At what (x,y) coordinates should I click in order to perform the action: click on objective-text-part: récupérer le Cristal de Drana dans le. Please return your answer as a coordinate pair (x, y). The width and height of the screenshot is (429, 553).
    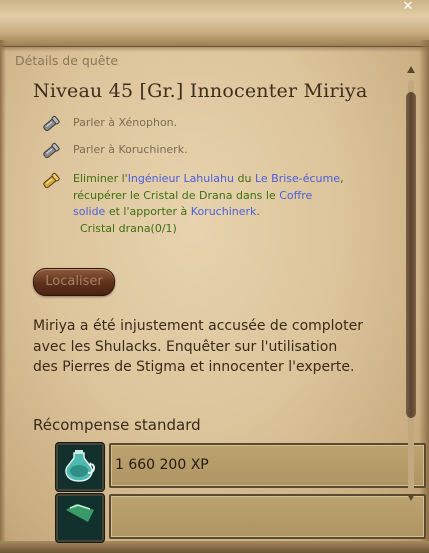
    Looking at the image, I should click on (176, 195).